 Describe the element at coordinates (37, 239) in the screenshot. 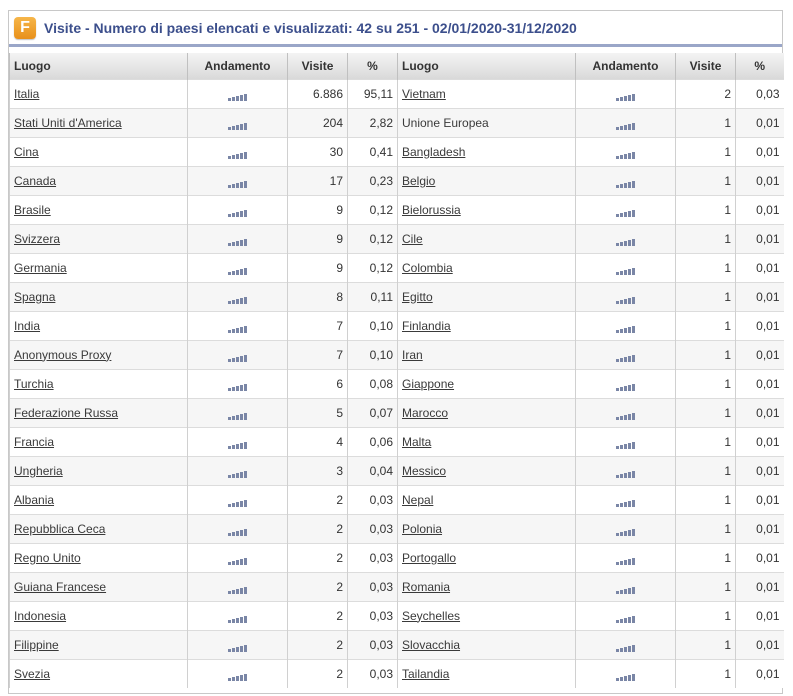

I see `place-link: Svizzera` at that location.